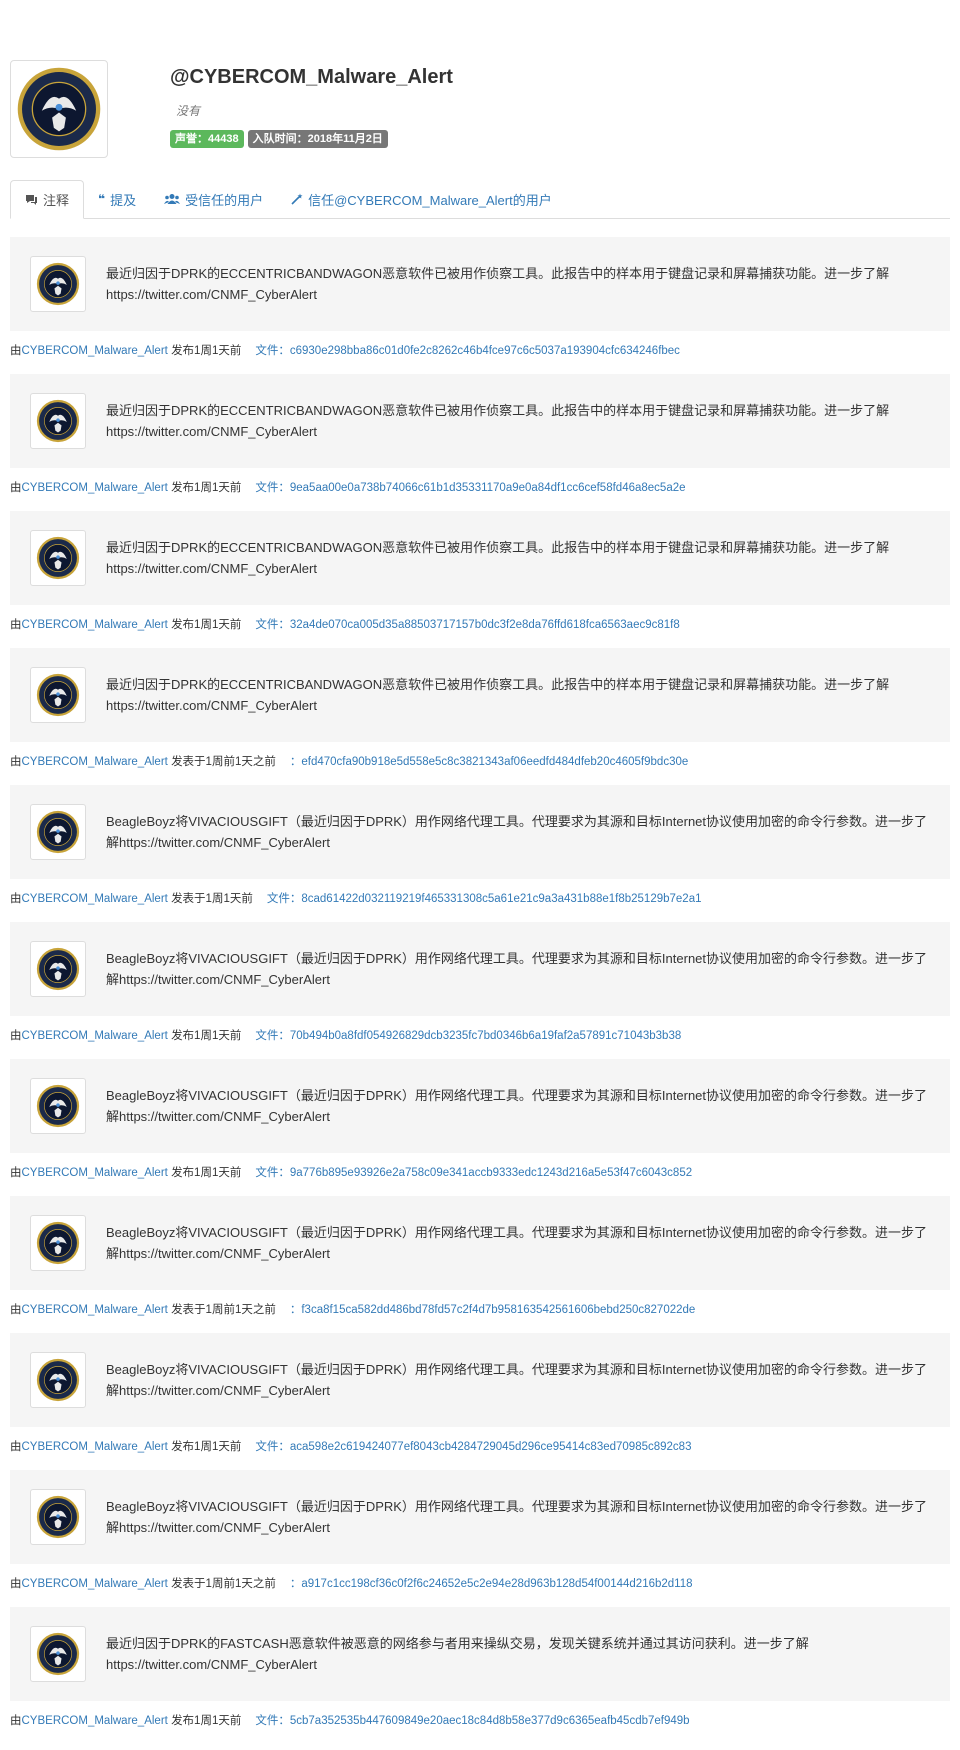 This screenshot has height=1750, width=960. I want to click on tab-comments: 注释, so click(47, 199).